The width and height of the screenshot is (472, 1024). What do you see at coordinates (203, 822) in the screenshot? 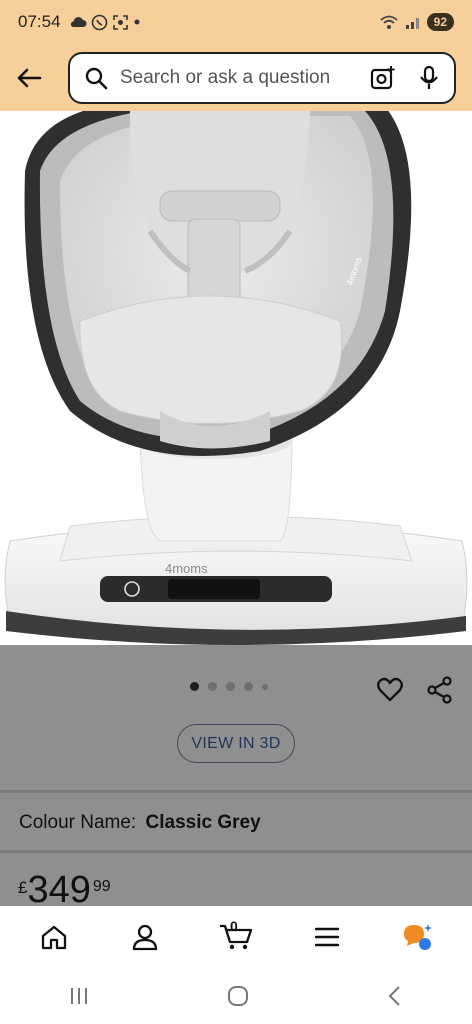
I see `colour-value: Classic Grey` at bounding box center [203, 822].